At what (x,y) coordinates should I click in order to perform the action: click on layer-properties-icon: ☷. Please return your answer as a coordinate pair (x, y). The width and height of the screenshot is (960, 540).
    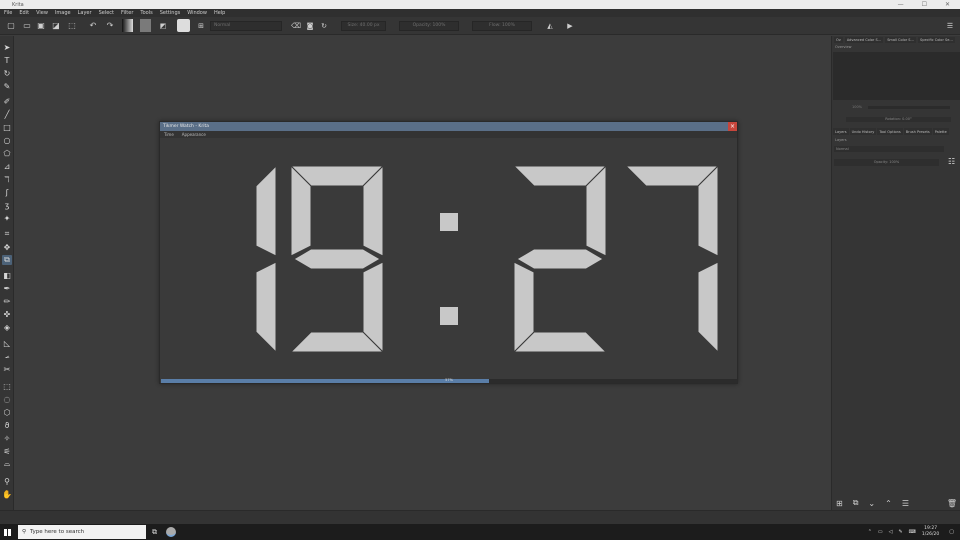
    Looking at the image, I should click on (953, 162).